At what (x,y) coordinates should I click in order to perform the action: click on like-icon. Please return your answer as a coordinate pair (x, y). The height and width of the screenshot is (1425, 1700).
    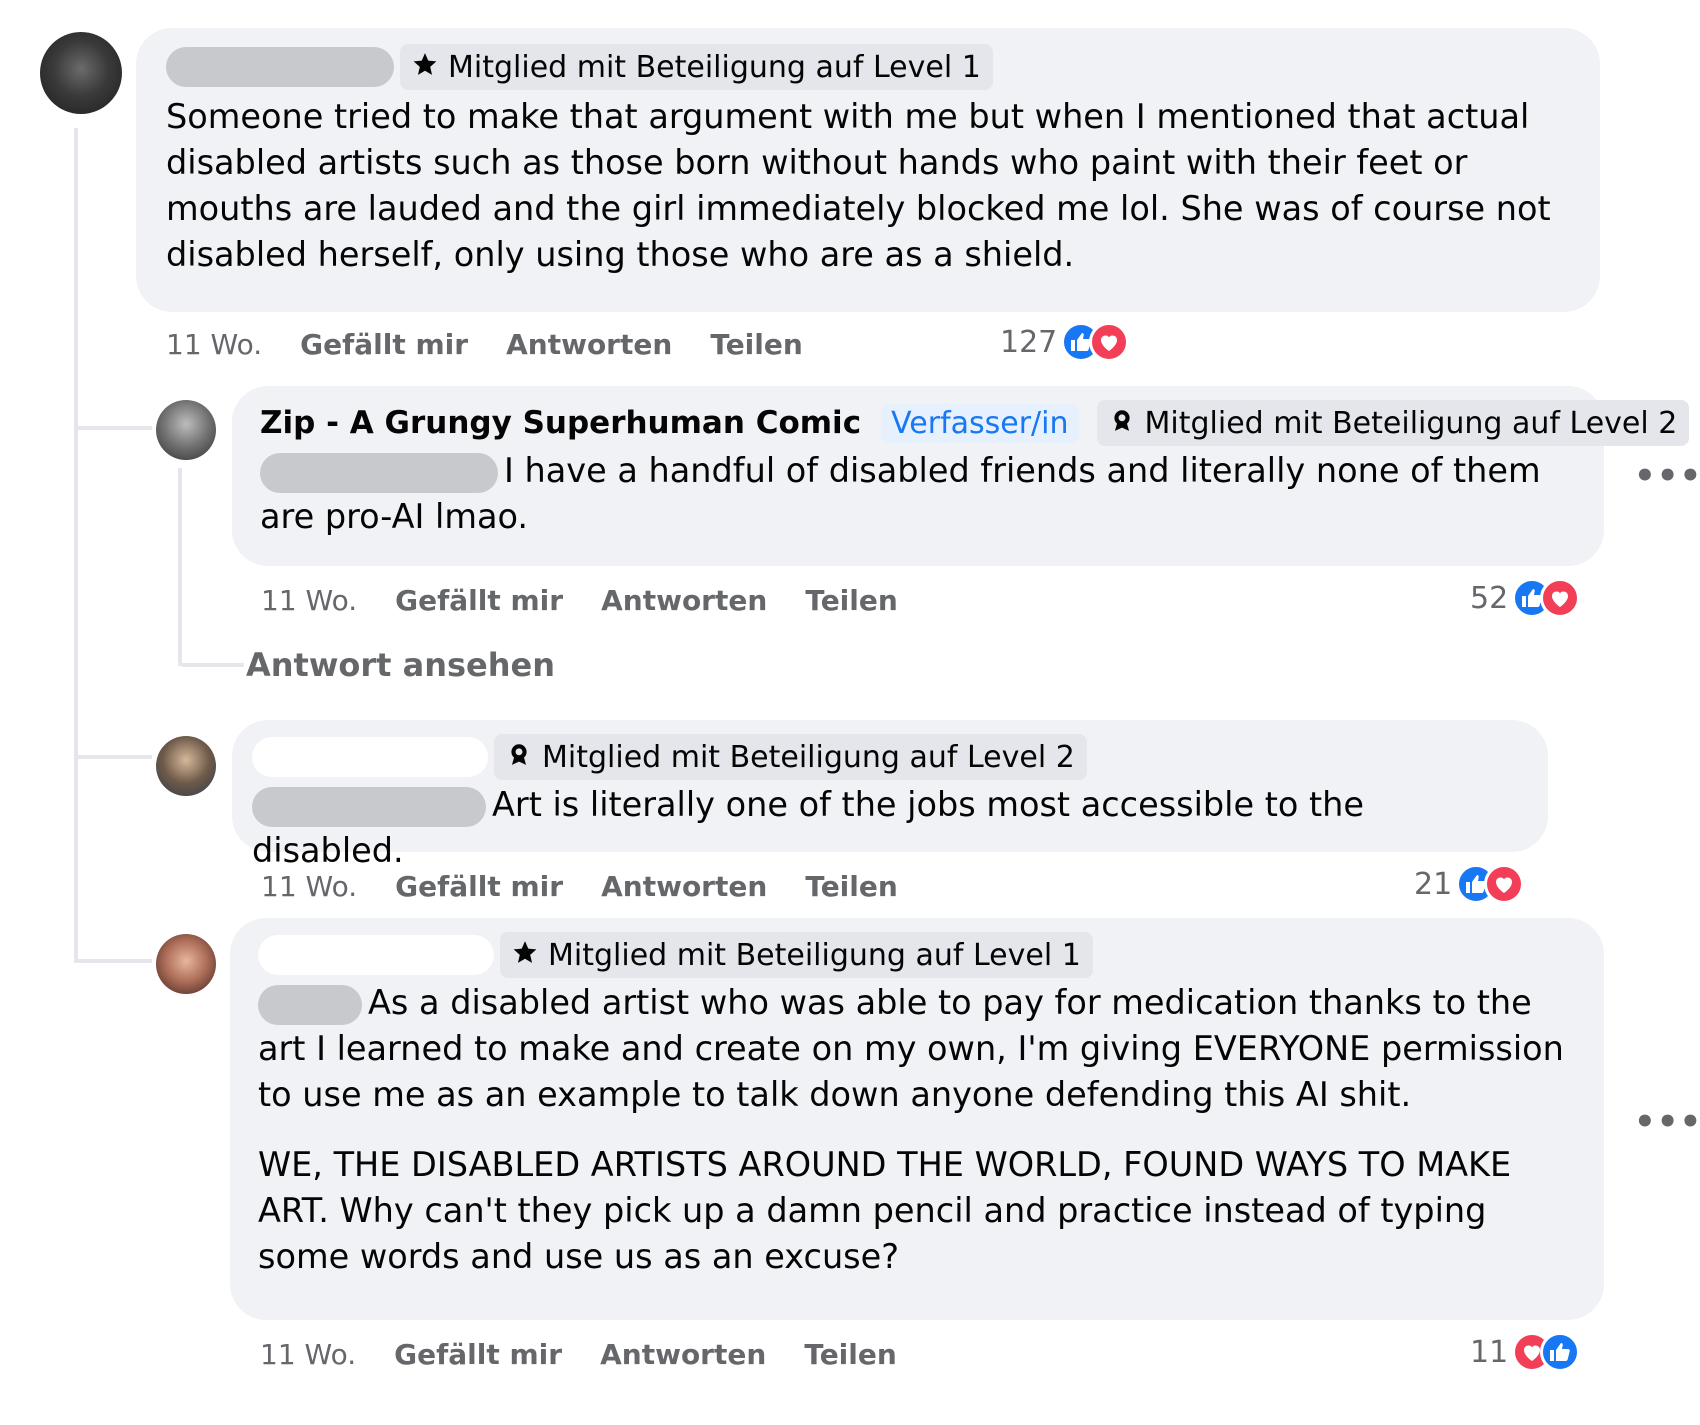
    Looking at the image, I should click on (1560, 1352).